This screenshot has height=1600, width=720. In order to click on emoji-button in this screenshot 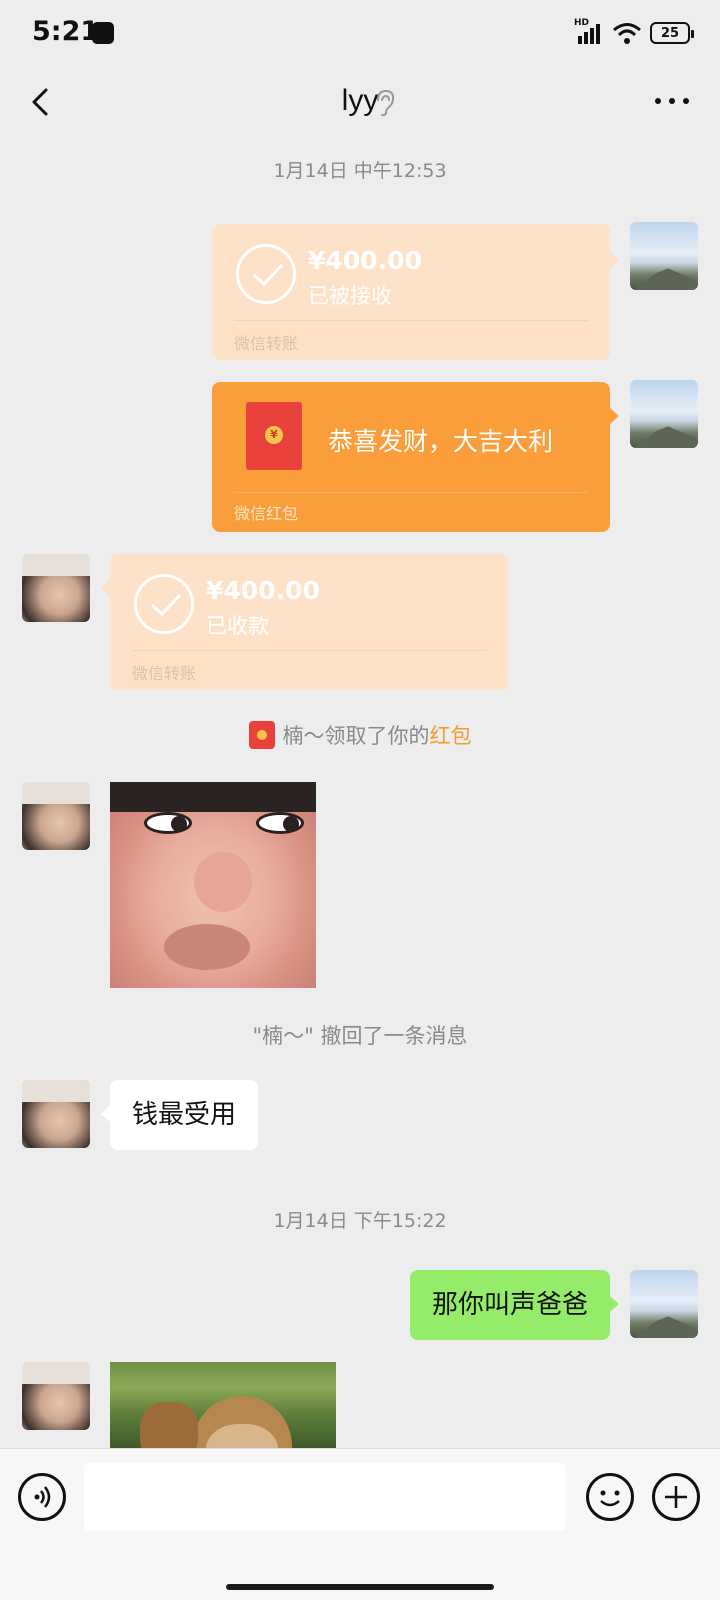, I will do `click(610, 1497)`.